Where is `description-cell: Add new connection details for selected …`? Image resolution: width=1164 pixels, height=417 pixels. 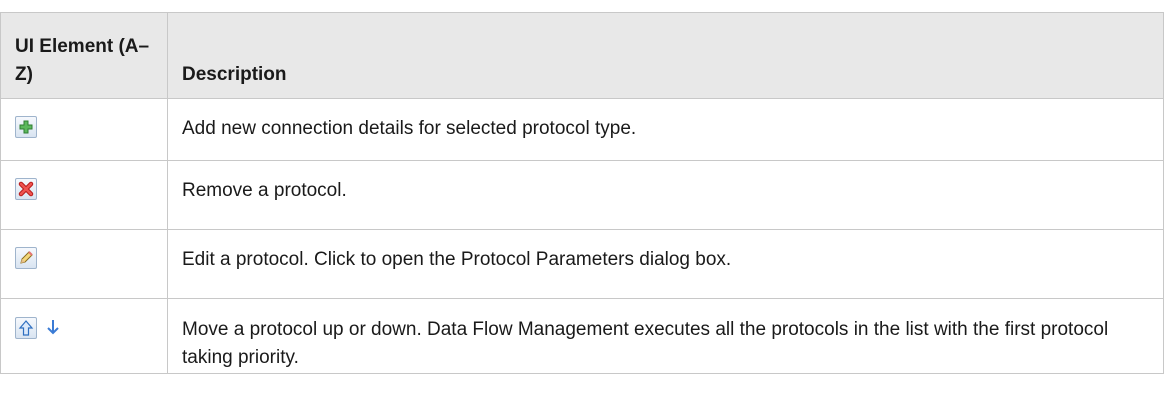
description-cell: Add new connection details for selected … is located at coordinates (665, 129).